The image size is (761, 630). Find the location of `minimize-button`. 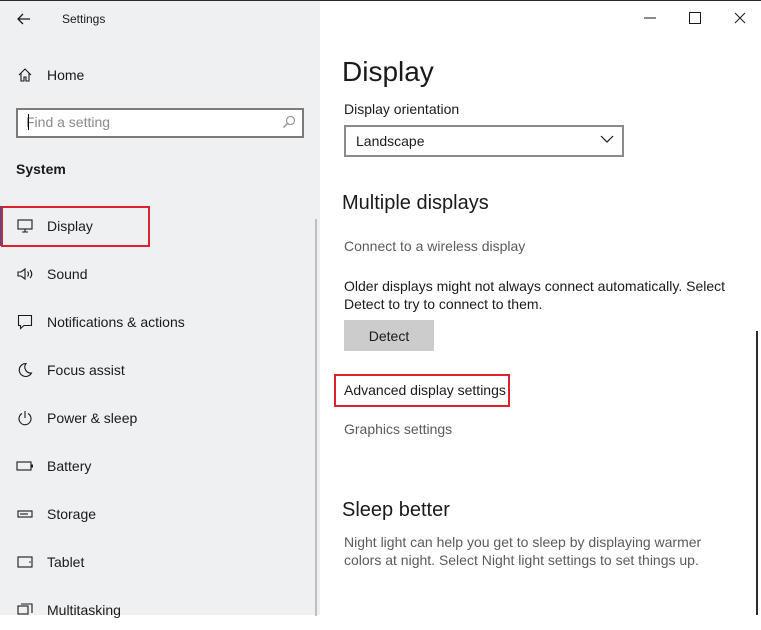

minimize-button is located at coordinates (650, 18).